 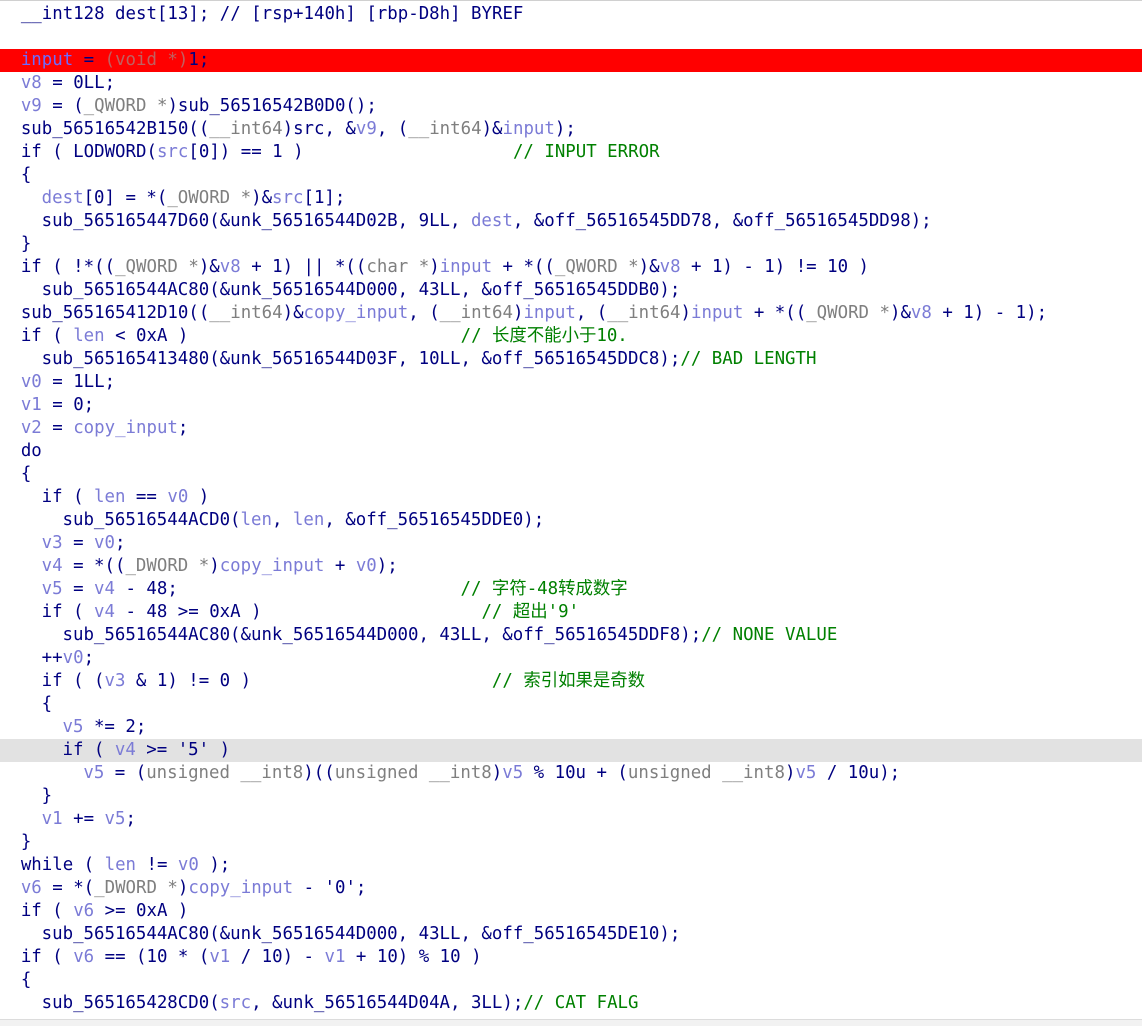 I want to click on code-line-21: {, so click(x=571, y=474).